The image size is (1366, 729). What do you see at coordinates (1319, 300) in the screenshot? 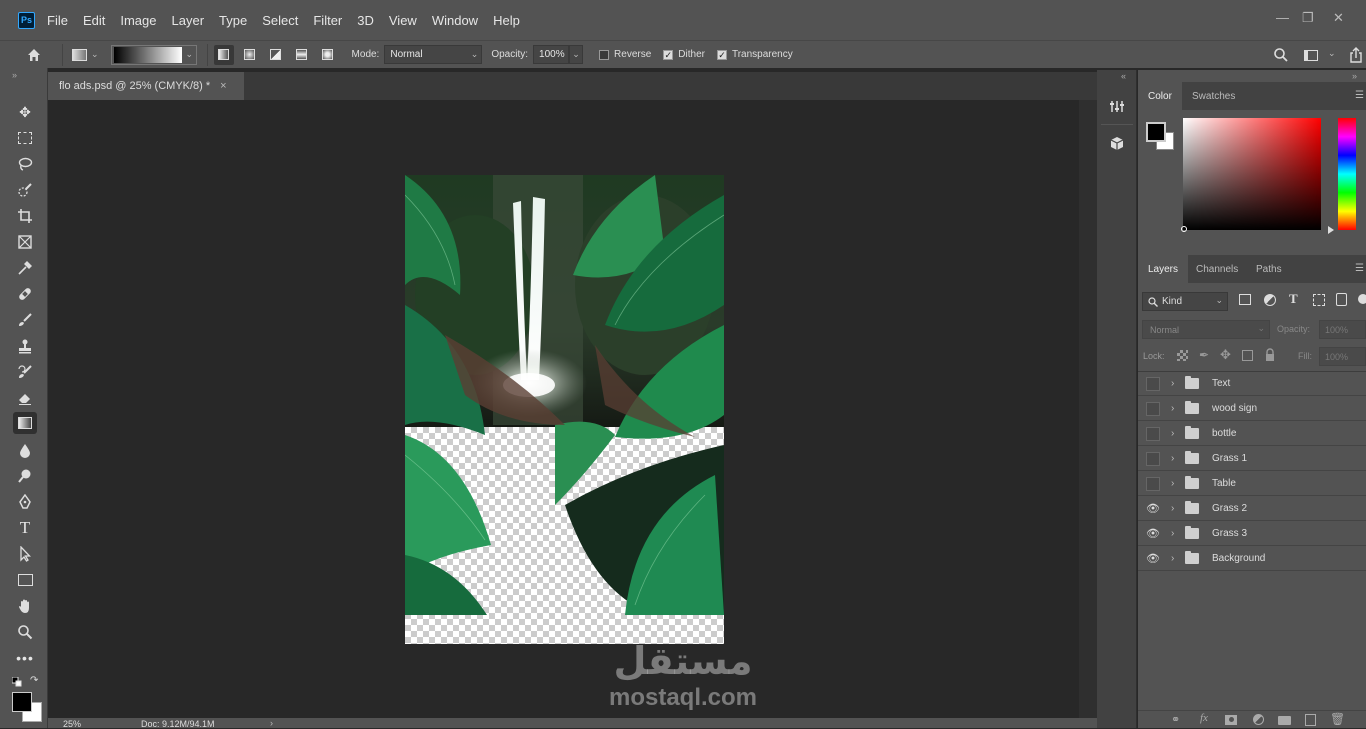
I see `filter-shape-icon` at bounding box center [1319, 300].